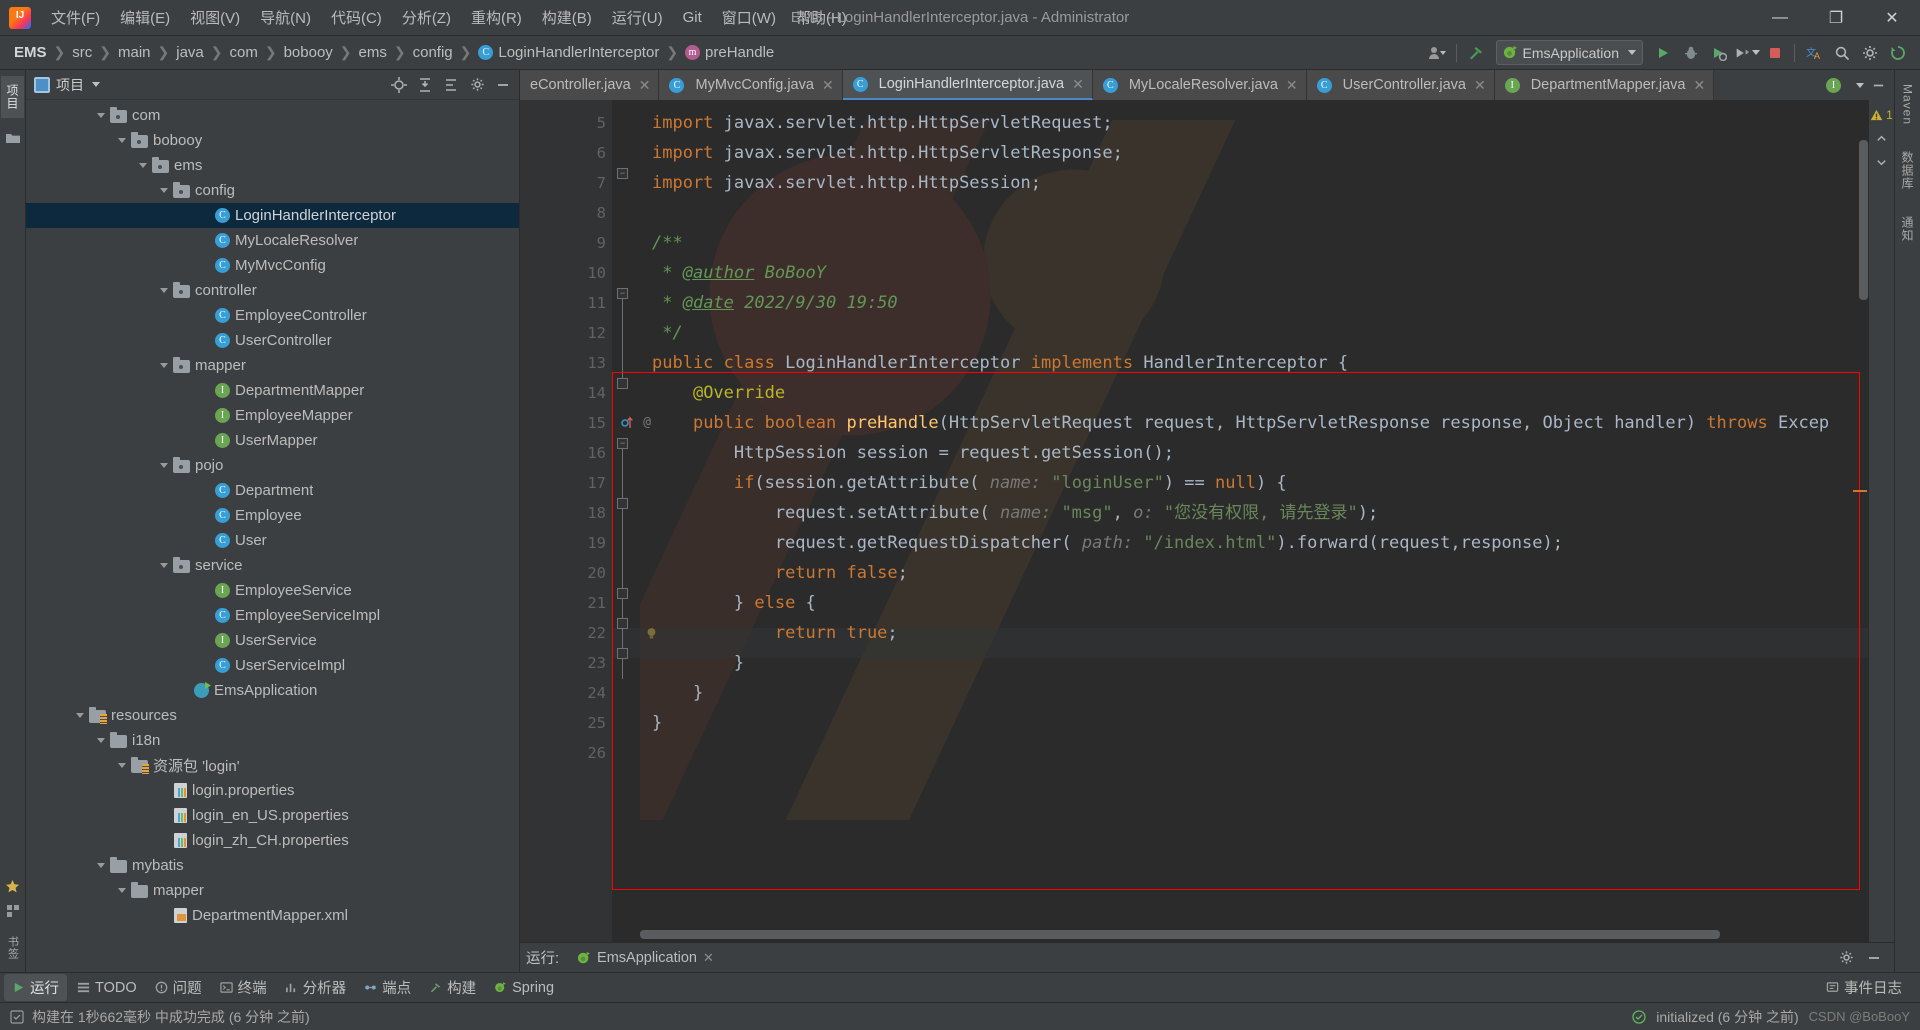  What do you see at coordinates (587, 633) in the screenshot?
I see `line-number-22: 22` at bounding box center [587, 633].